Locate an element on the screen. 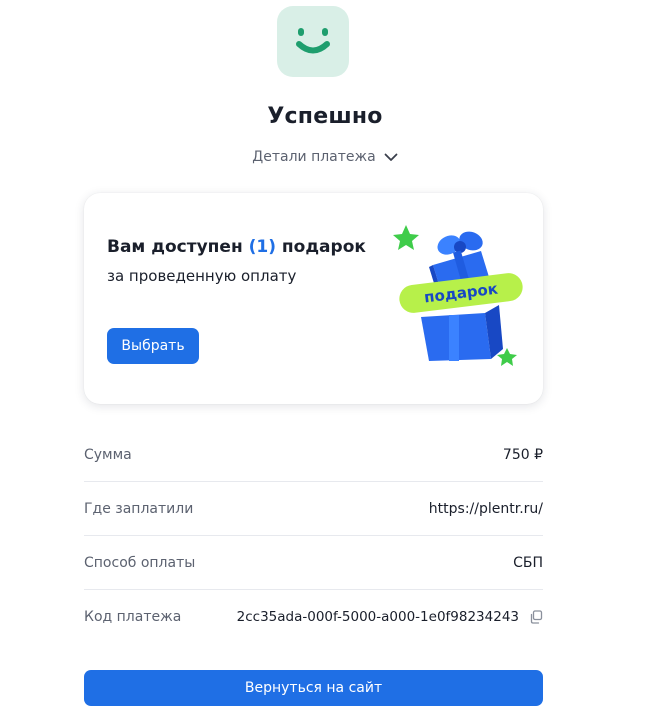  detail-row-amount: Сумма 750 ₽ is located at coordinates (313, 455).